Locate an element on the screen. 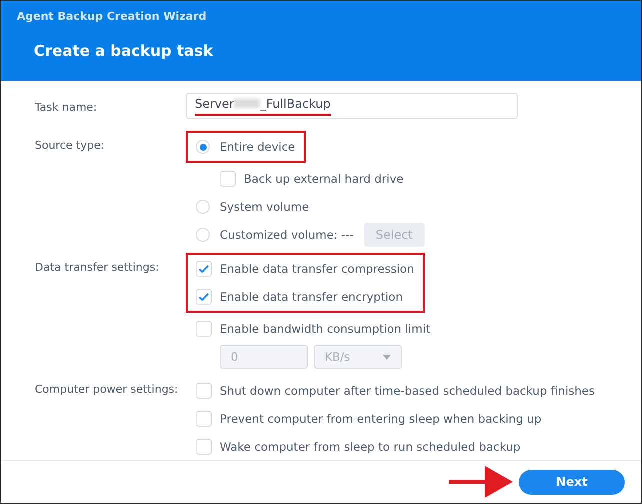  field-label: Task name: is located at coordinates (66, 108).